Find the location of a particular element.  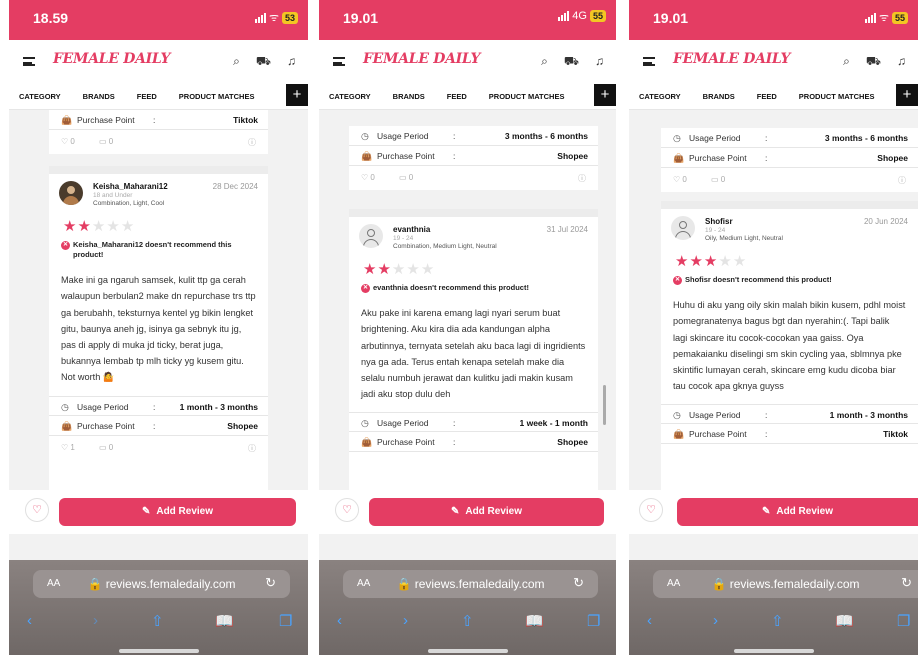

scrollbar is located at coordinates (604, 405).